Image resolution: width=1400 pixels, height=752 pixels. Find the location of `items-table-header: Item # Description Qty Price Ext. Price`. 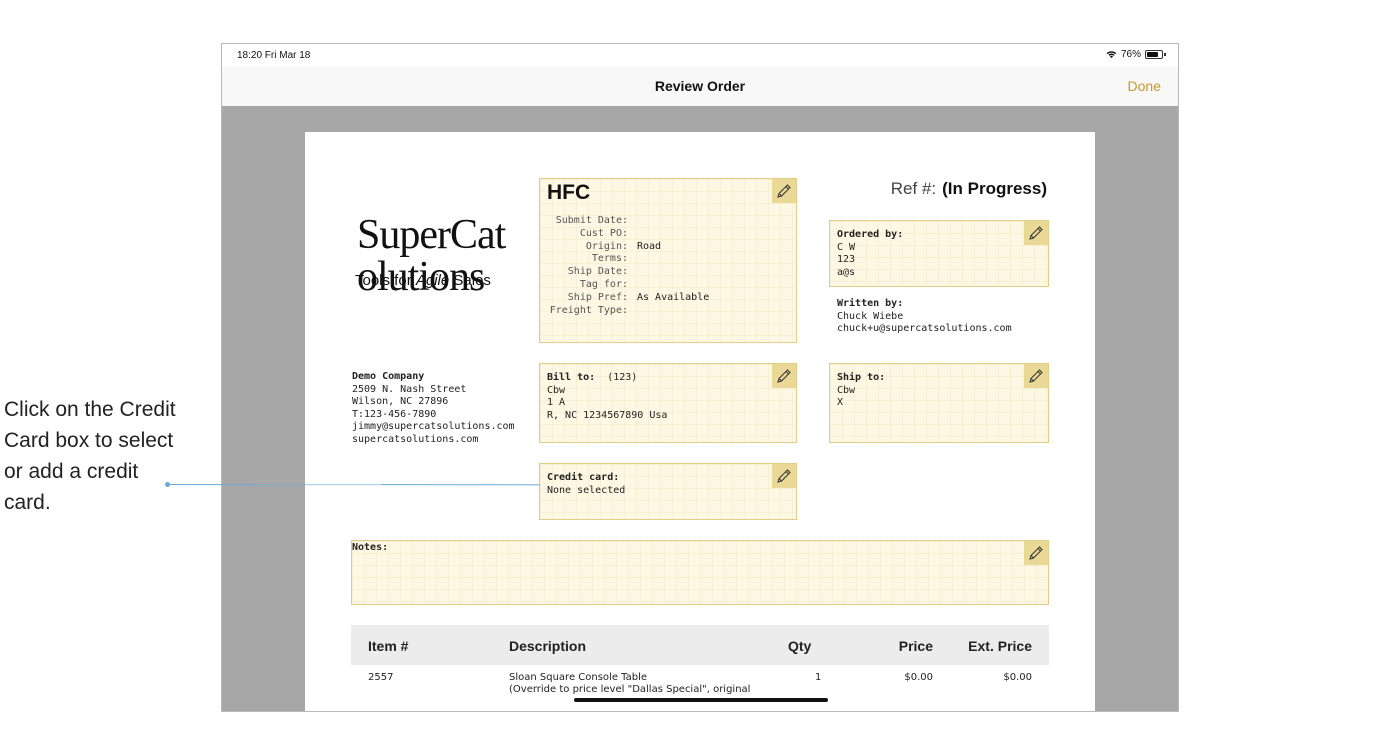

items-table-header: Item # Description Qty Price Ext. Price is located at coordinates (700, 645).